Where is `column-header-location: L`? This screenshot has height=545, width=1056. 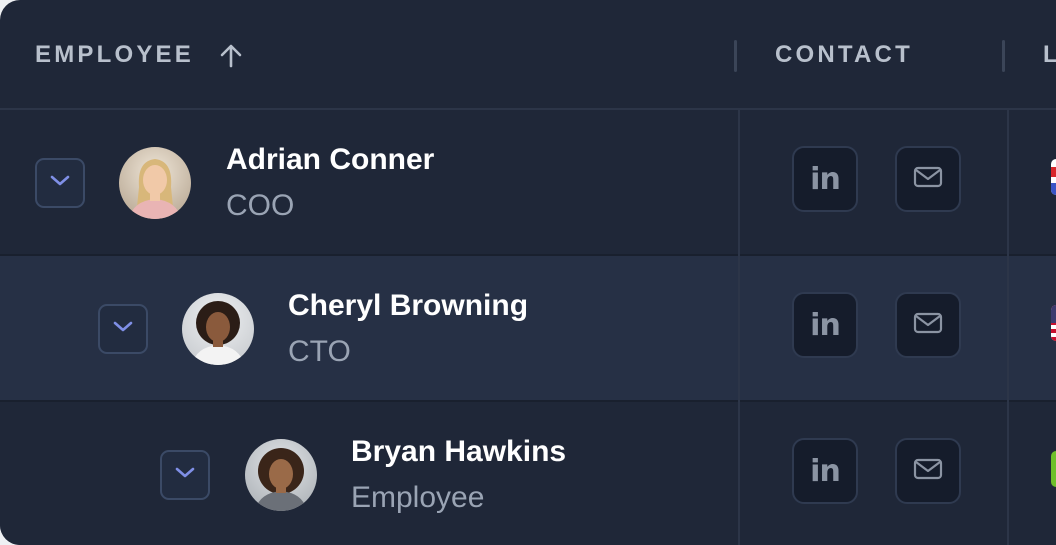 column-header-location: L is located at coordinates (1049, 55).